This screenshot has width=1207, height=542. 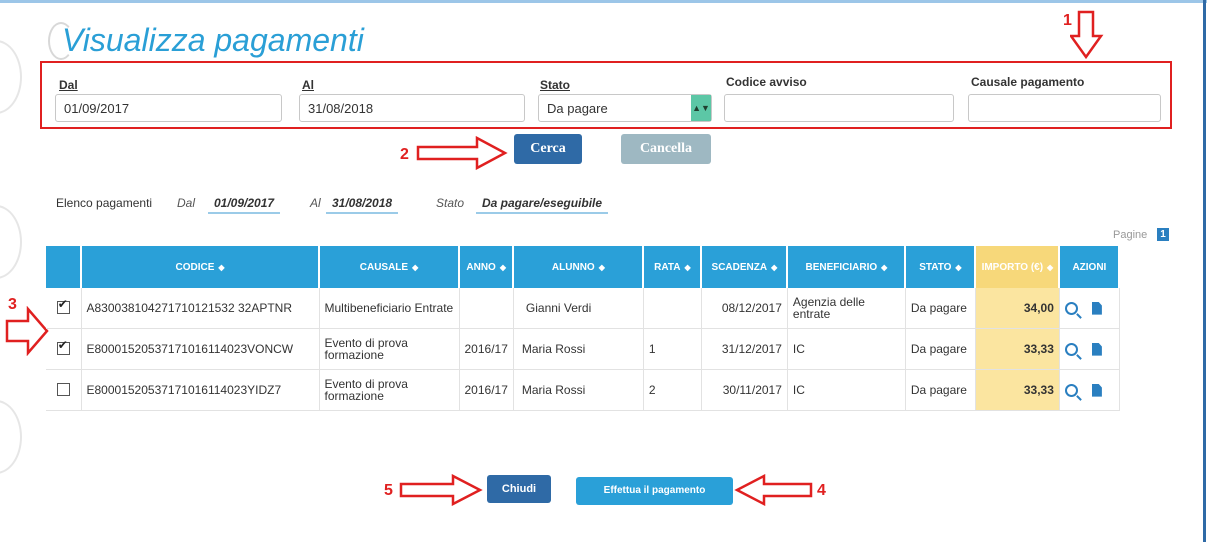 What do you see at coordinates (1012, 267) in the screenshot?
I see `header-importo-label: IMPORTO (€)` at bounding box center [1012, 267].